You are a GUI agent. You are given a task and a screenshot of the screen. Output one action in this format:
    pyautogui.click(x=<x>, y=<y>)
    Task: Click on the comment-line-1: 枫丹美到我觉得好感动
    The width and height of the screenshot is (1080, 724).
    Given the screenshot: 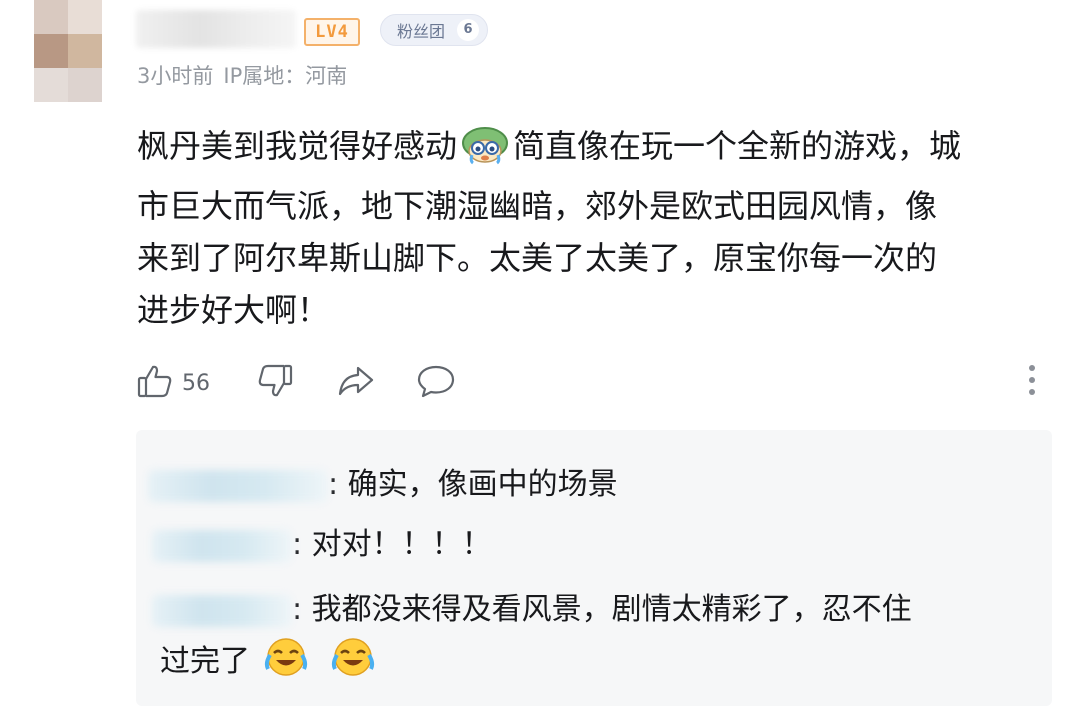 What is the action you would take?
    pyautogui.click(x=297, y=146)
    